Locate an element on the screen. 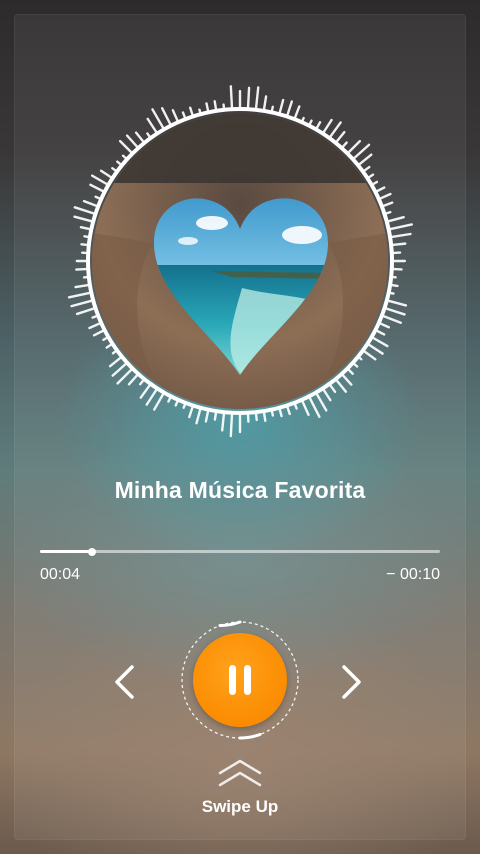 Image resolution: width=480 pixels, height=854 pixels. next-track-button is located at coordinates (351, 682).